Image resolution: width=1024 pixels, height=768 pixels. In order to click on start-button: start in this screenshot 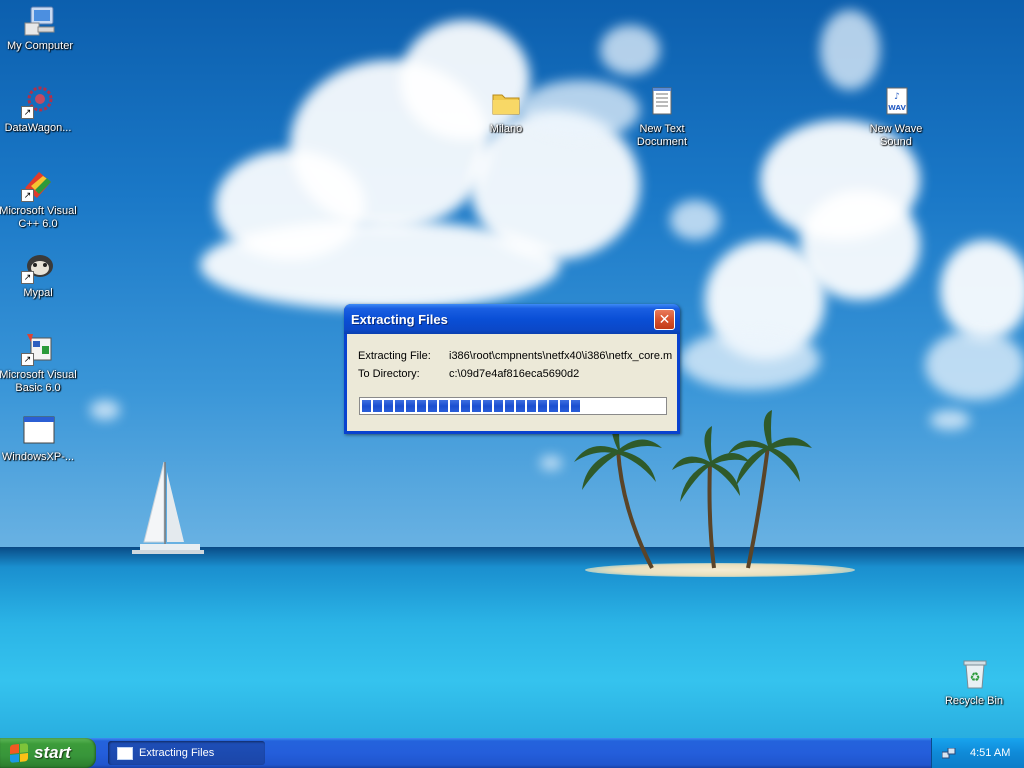, I will do `click(48, 753)`.